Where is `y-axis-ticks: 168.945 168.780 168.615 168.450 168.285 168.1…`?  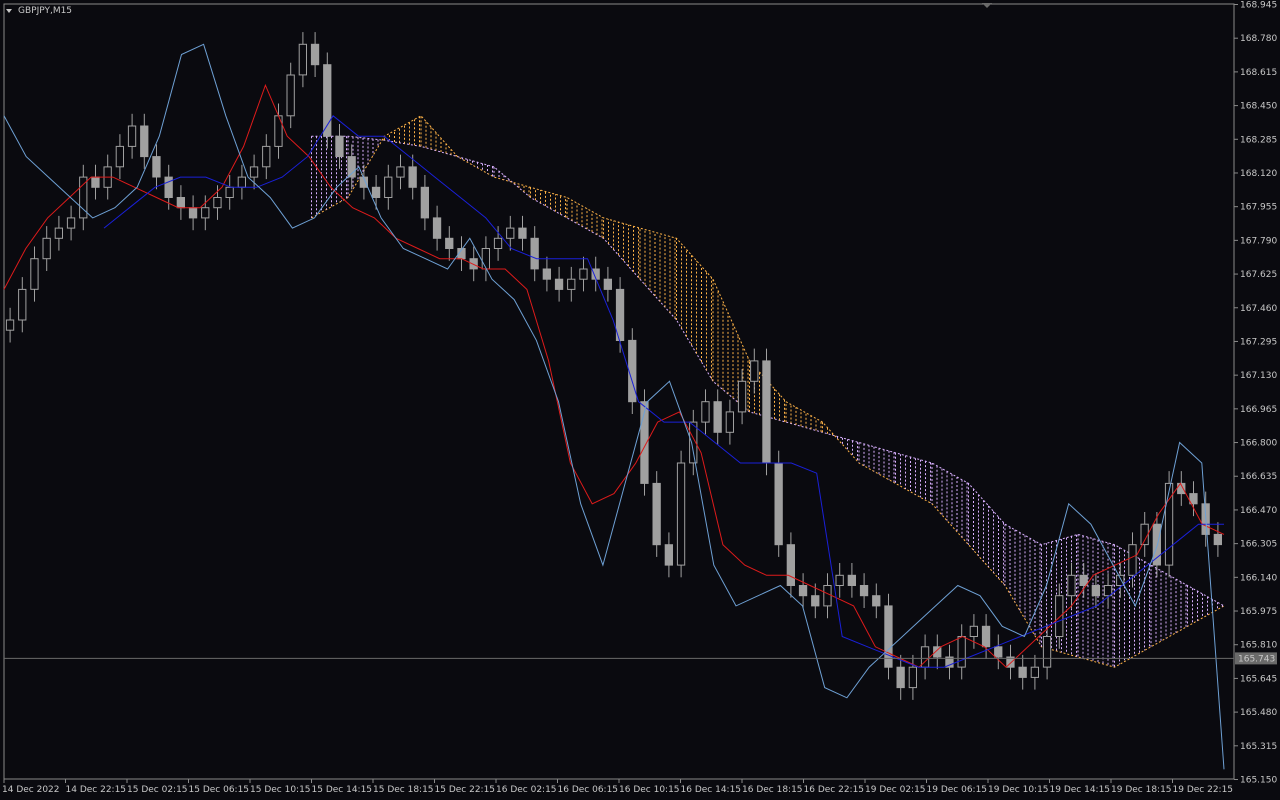 y-axis-ticks: 168.945 168.780 168.615 168.450 168.285 168.1… is located at coordinates (1255, 393).